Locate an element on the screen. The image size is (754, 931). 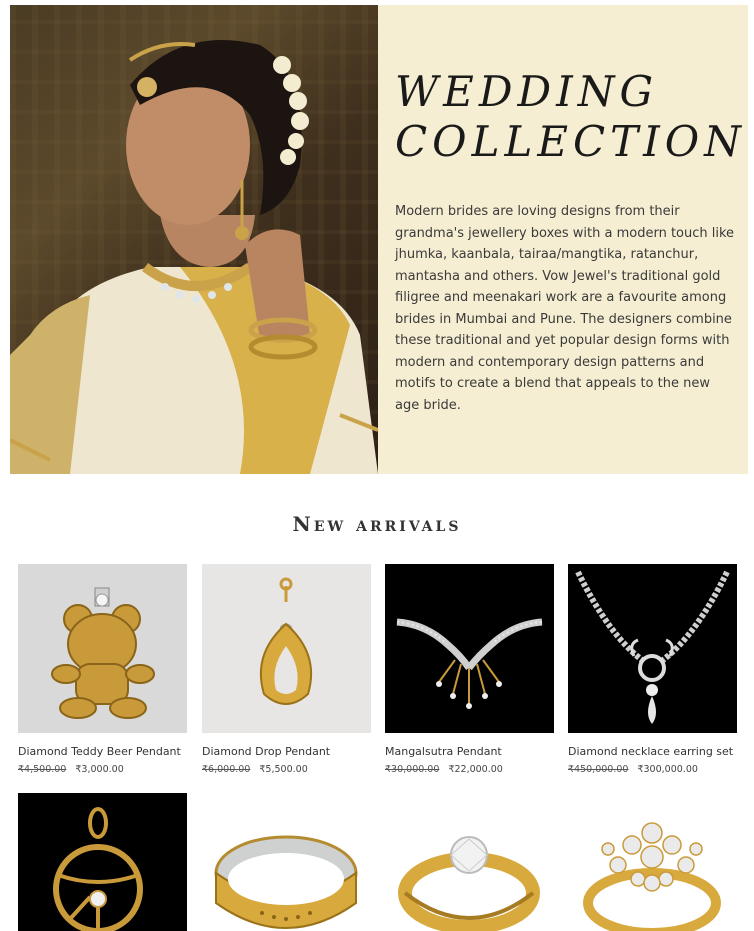
product-price: ₹450,000.00 ₹300,000.00 is located at coordinates (652, 769).